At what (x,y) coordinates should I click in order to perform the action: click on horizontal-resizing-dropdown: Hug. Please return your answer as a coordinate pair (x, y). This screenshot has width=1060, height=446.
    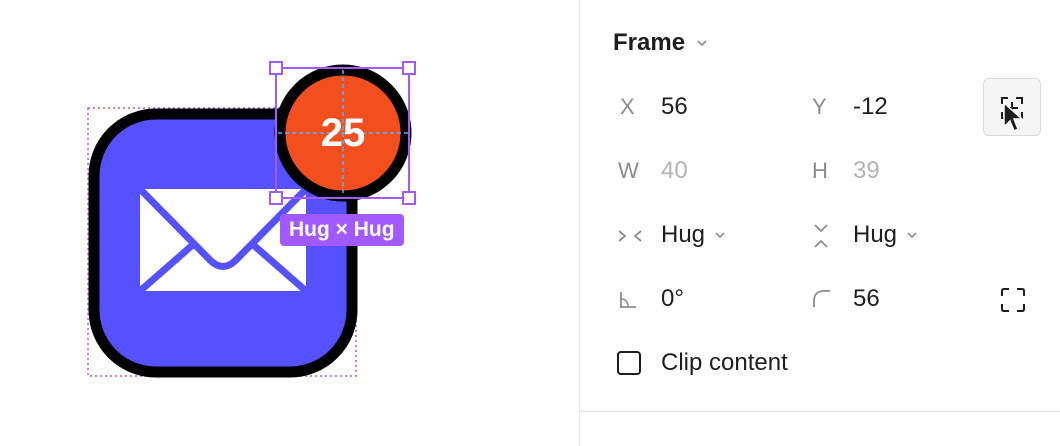
    Looking at the image, I should click on (694, 235).